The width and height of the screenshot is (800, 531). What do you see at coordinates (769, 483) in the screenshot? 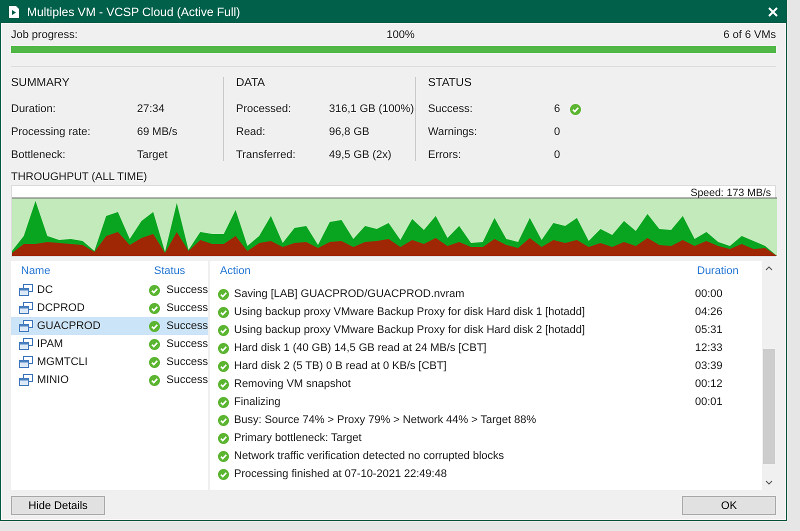
I see `scroll-down-icon` at bounding box center [769, 483].